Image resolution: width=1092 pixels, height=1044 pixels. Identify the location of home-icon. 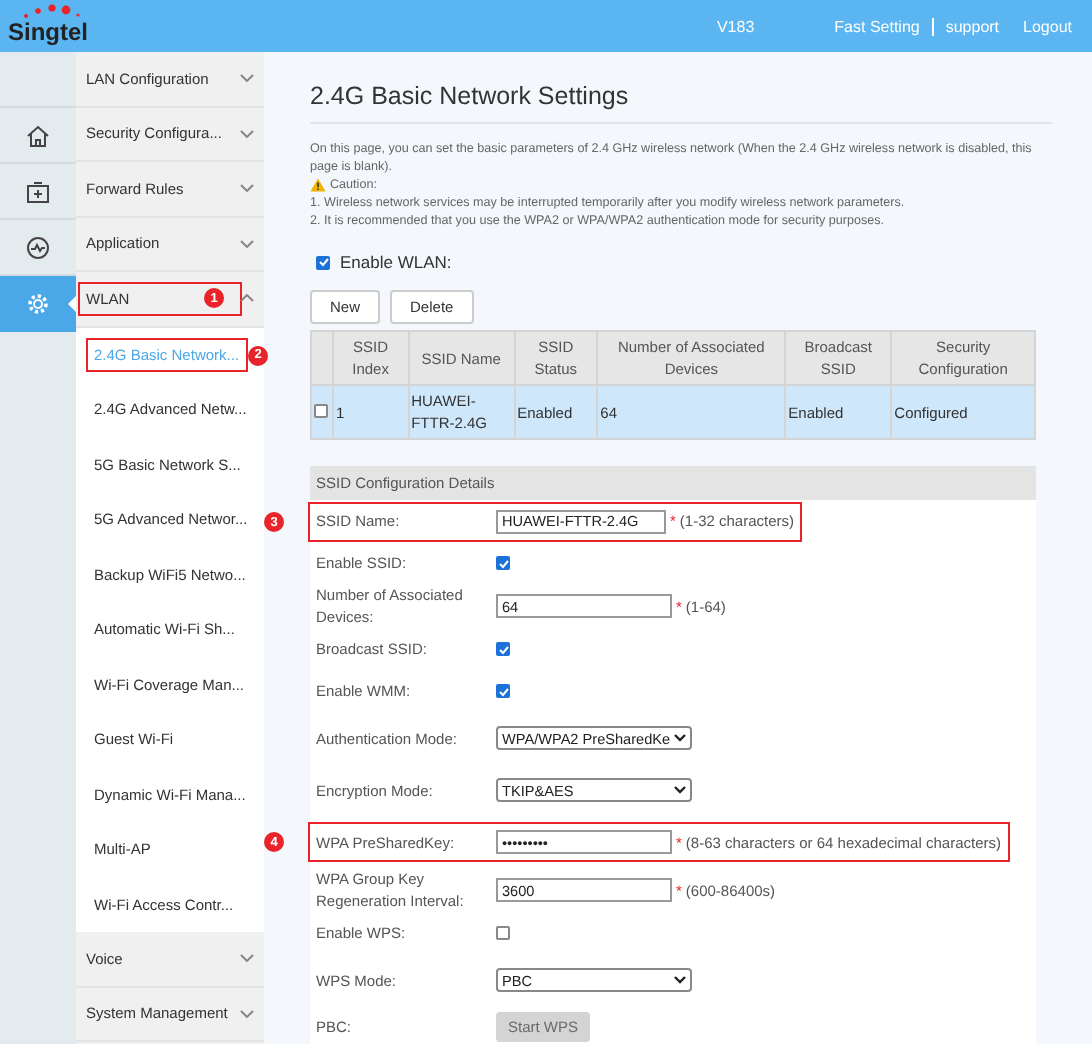
(38, 135).